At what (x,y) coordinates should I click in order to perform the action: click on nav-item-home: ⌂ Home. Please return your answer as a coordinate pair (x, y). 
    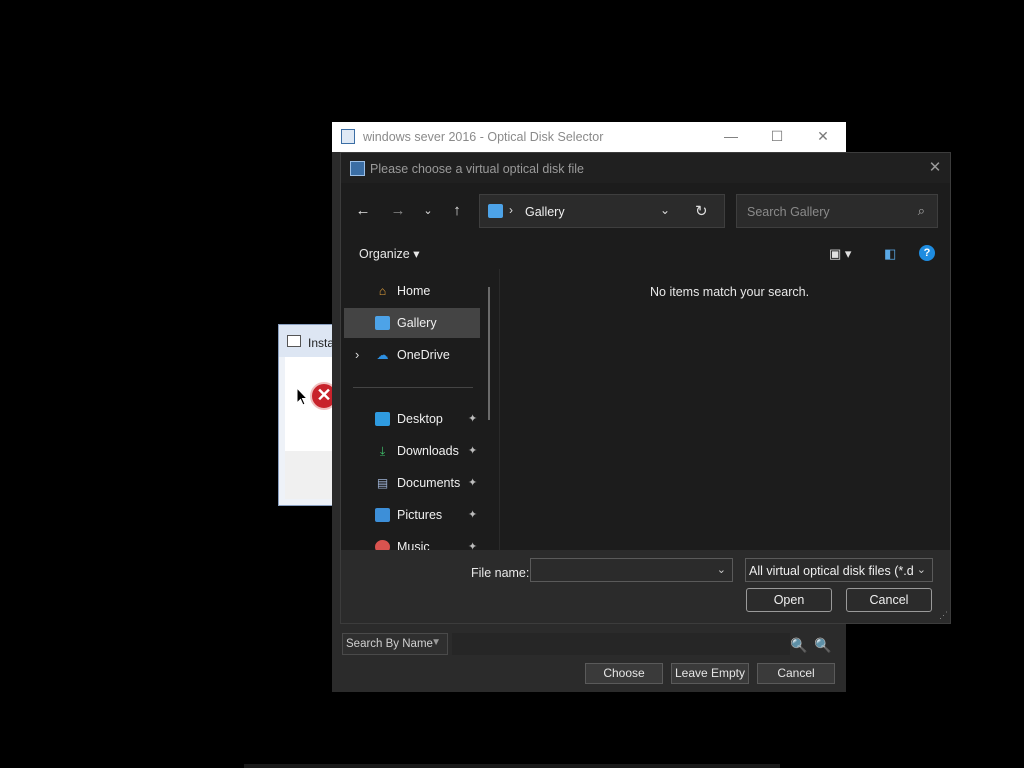
    Looking at the image, I should click on (412, 291).